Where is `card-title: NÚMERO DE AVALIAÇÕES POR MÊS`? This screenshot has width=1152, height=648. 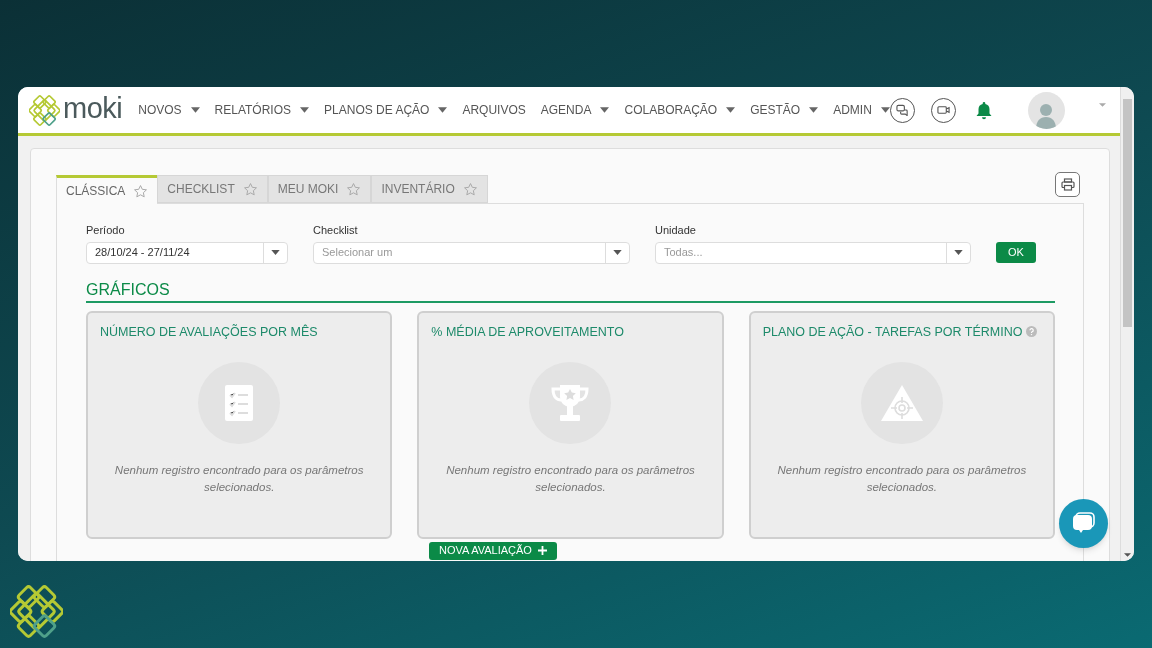
card-title: NÚMERO DE AVALIAÇÕES POR MÊS is located at coordinates (209, 332).